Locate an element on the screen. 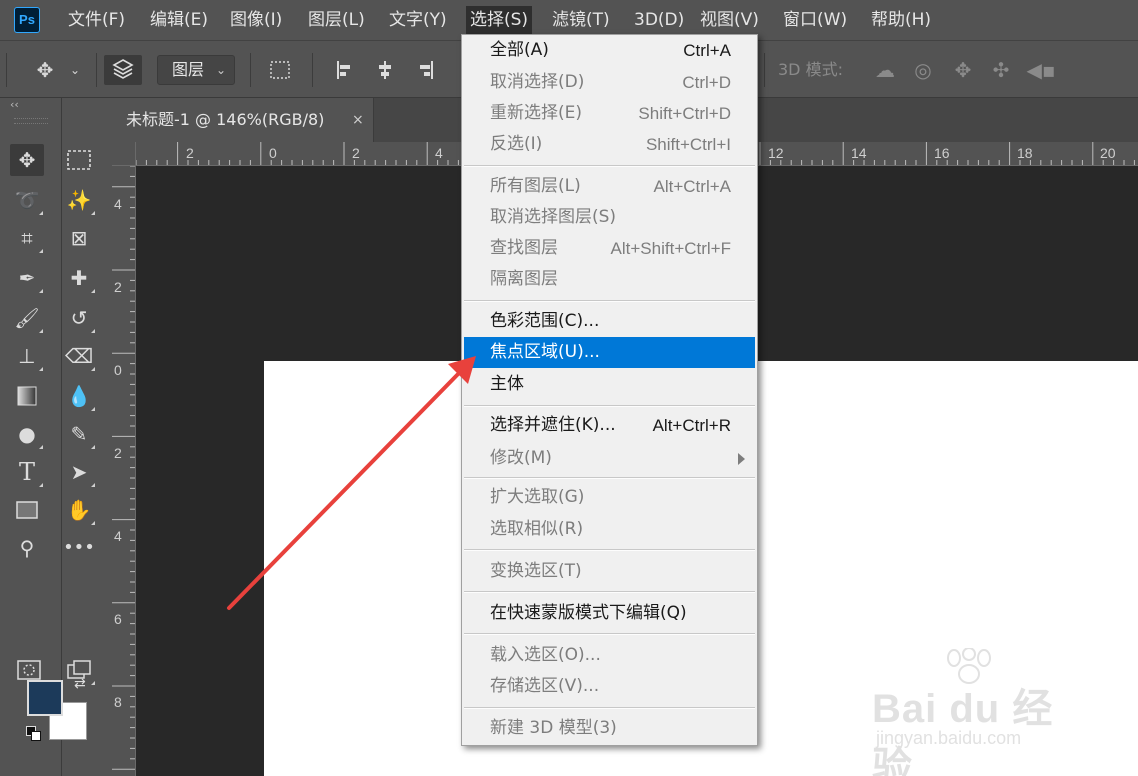 This screenshot has height=776, width=1138. menu-file: 文件(F) is located at coordinates (96, 20).